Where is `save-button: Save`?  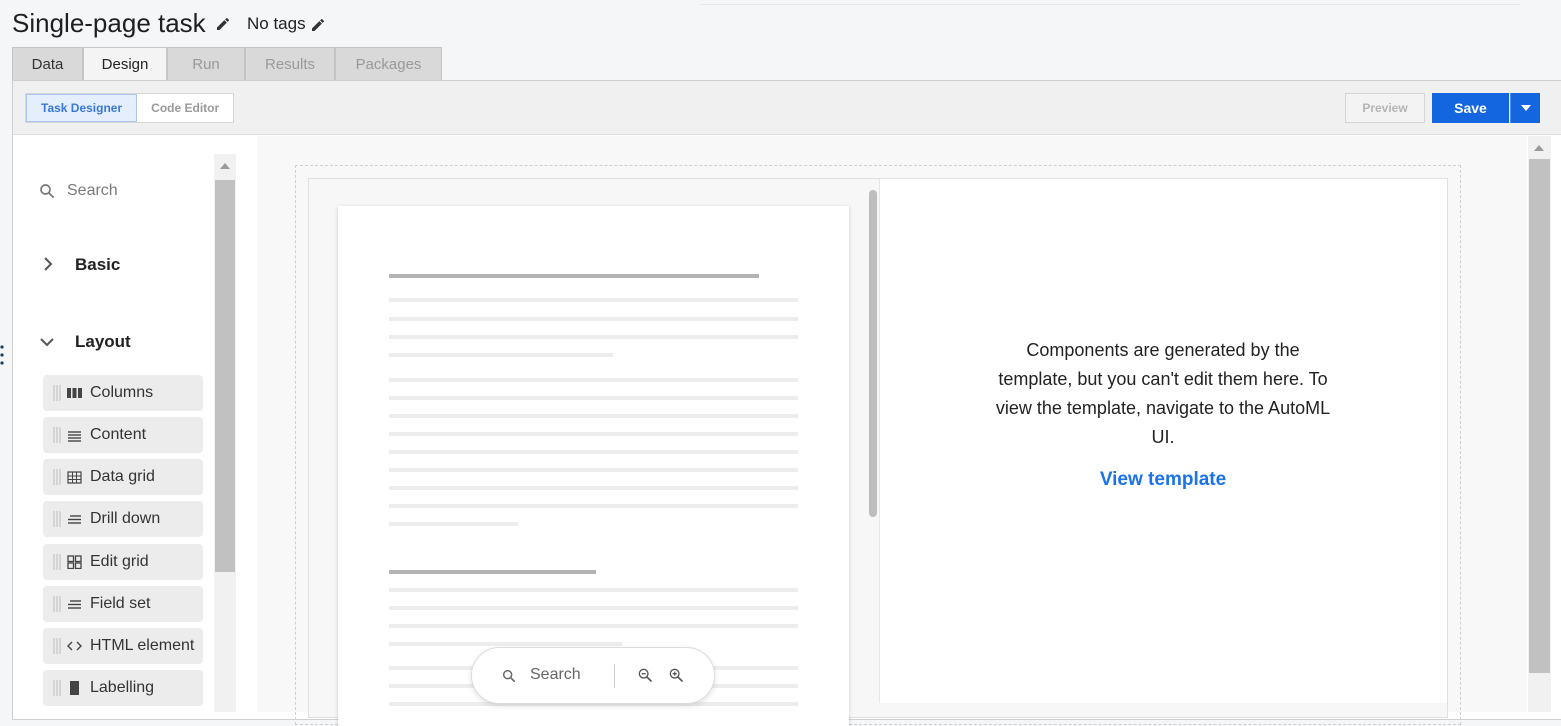 save-button: Save is located at coordinates (1470, 108).